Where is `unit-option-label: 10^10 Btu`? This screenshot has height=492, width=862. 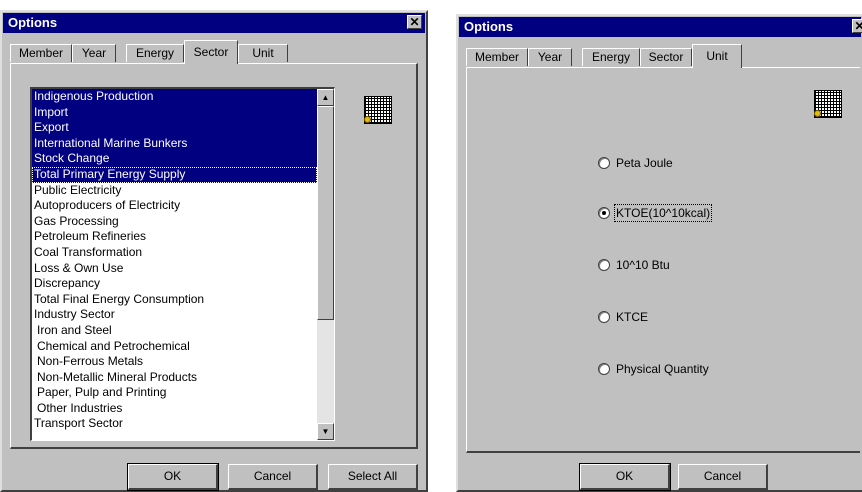 unit-option-label: 10^10 Btu is located at coordinates (643, 264).